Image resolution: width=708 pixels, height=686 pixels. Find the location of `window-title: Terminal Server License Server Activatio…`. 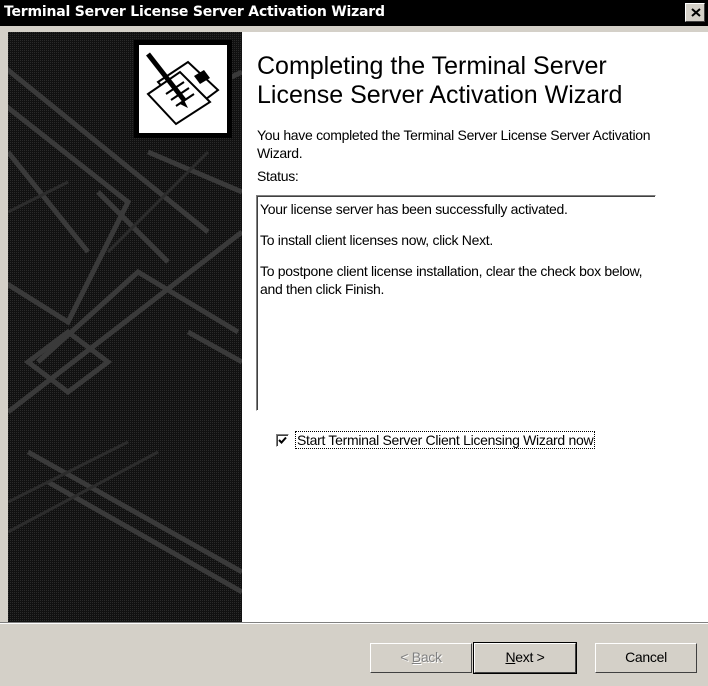

window-title: Terminal Server License Server Activatio… is located at coordinates (194, 12).